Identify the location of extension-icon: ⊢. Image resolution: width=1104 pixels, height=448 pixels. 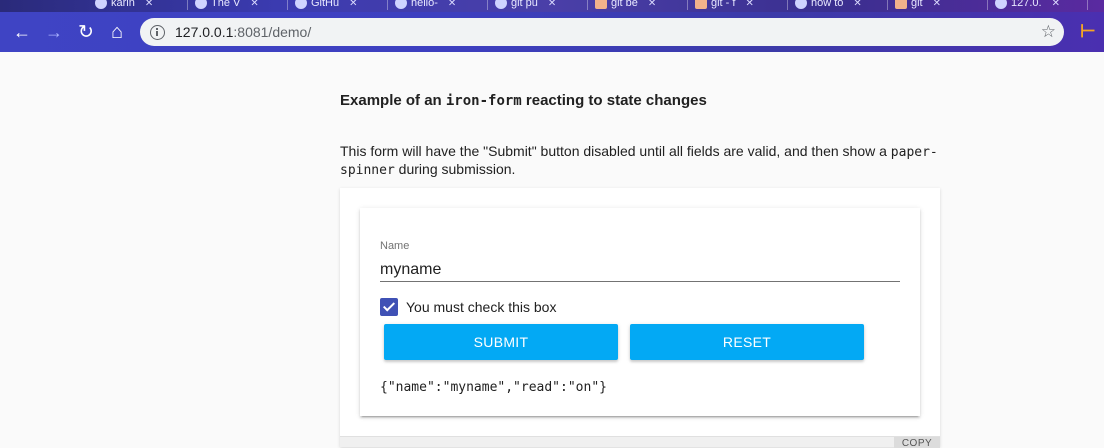
(1088, 31).